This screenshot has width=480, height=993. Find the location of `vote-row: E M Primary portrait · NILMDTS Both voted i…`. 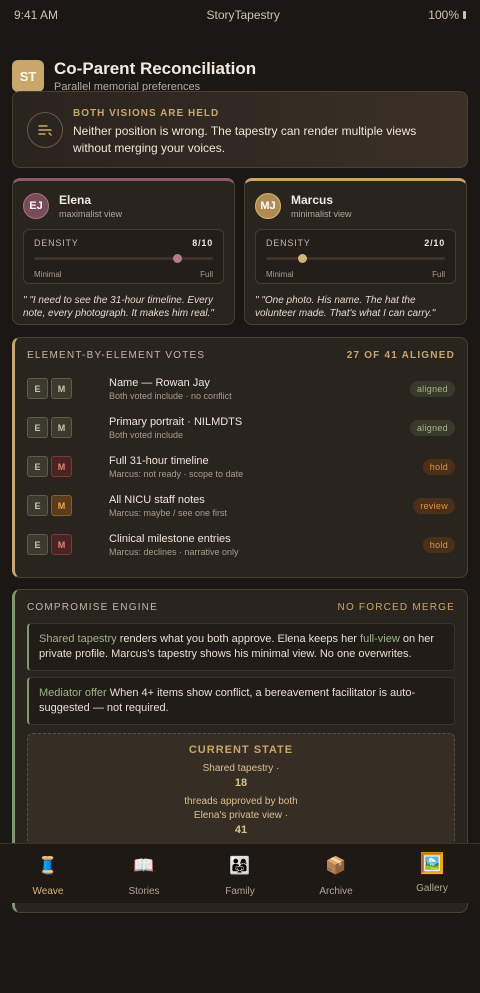

vote-row: E M Primary portrait · NILMDTS Both voted i… is located at coordinates (241, 427).